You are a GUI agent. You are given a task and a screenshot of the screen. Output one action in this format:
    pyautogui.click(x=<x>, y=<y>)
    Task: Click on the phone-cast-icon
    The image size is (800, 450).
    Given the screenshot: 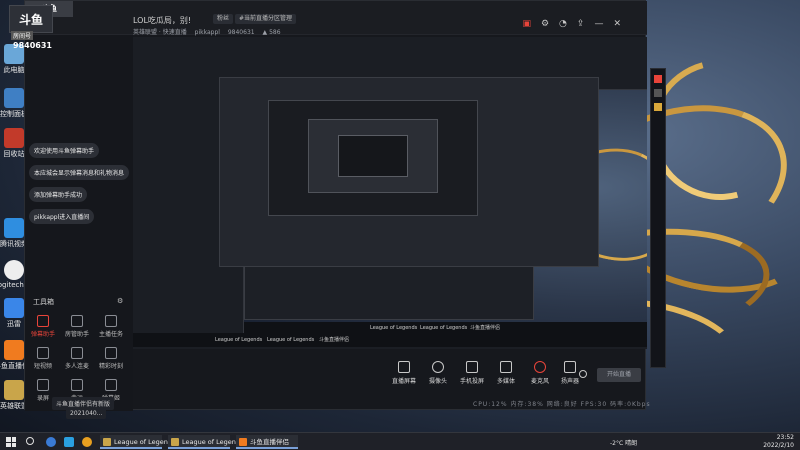 What is the action you would take?
    pyautogui.click(x=472, y=367)
    